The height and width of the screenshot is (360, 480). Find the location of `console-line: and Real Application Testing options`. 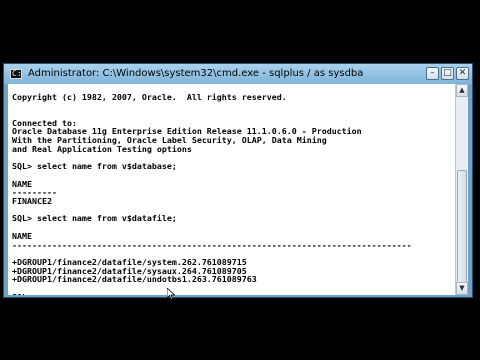

console-line: and Real Application Testing options is located at coordinates (102, 148).